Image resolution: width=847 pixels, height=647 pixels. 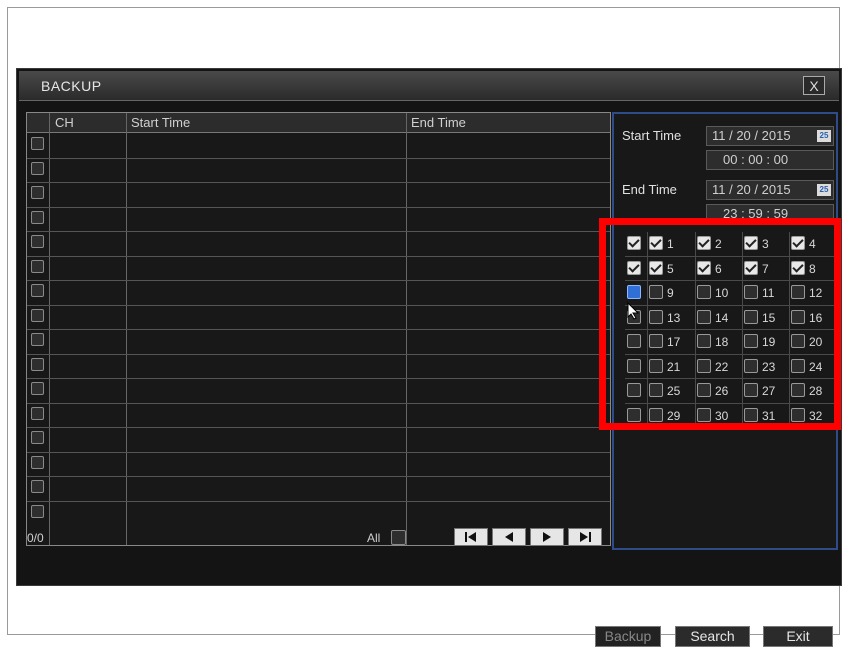 I want to click on first-page-button, so click(x=471, y=537).